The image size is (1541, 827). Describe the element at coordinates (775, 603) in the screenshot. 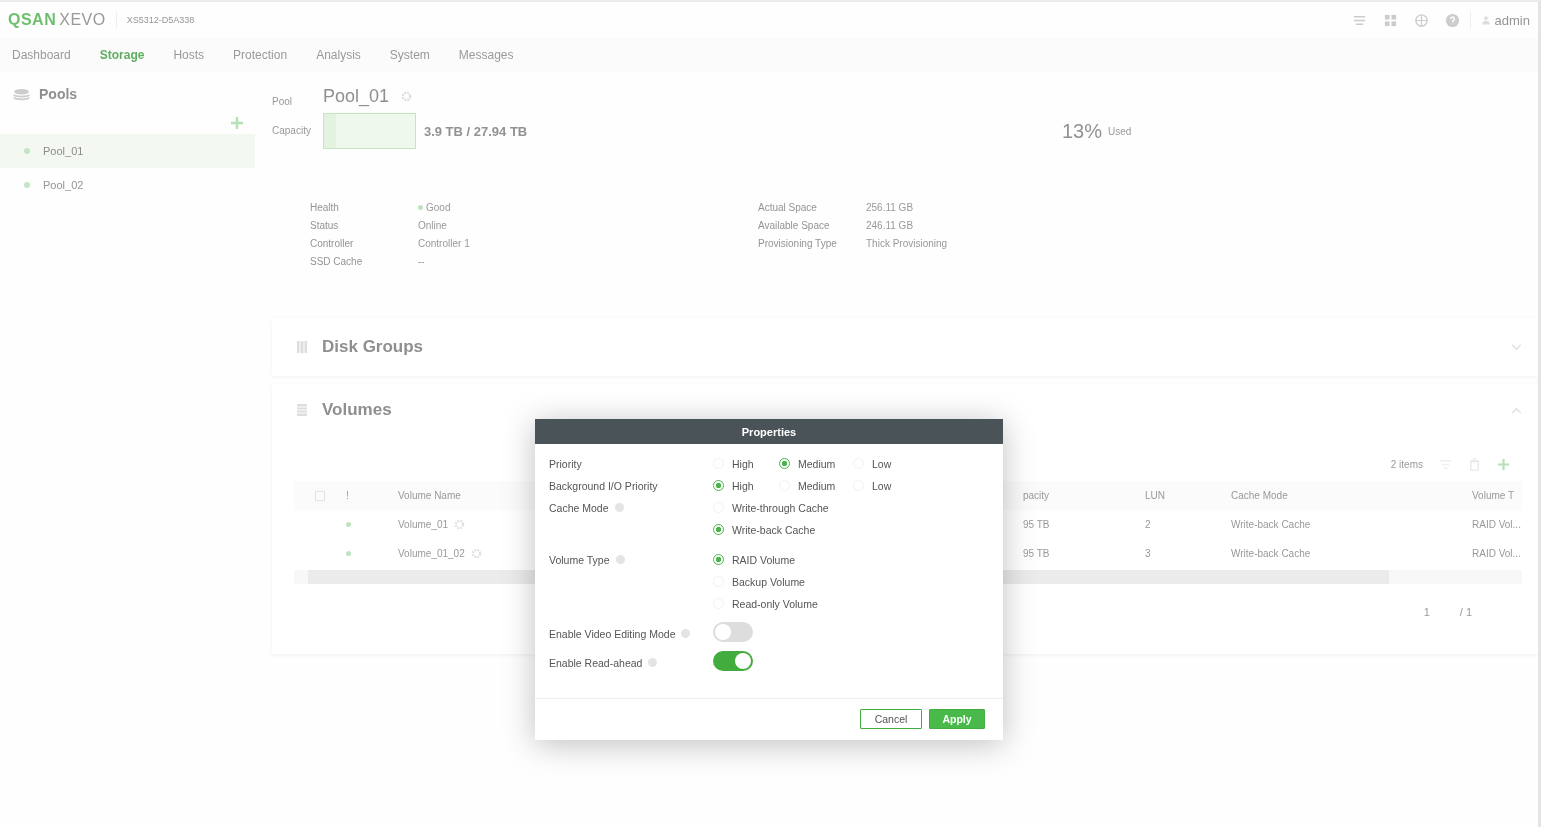

I see `option-label: Read-only Volume` at that location.